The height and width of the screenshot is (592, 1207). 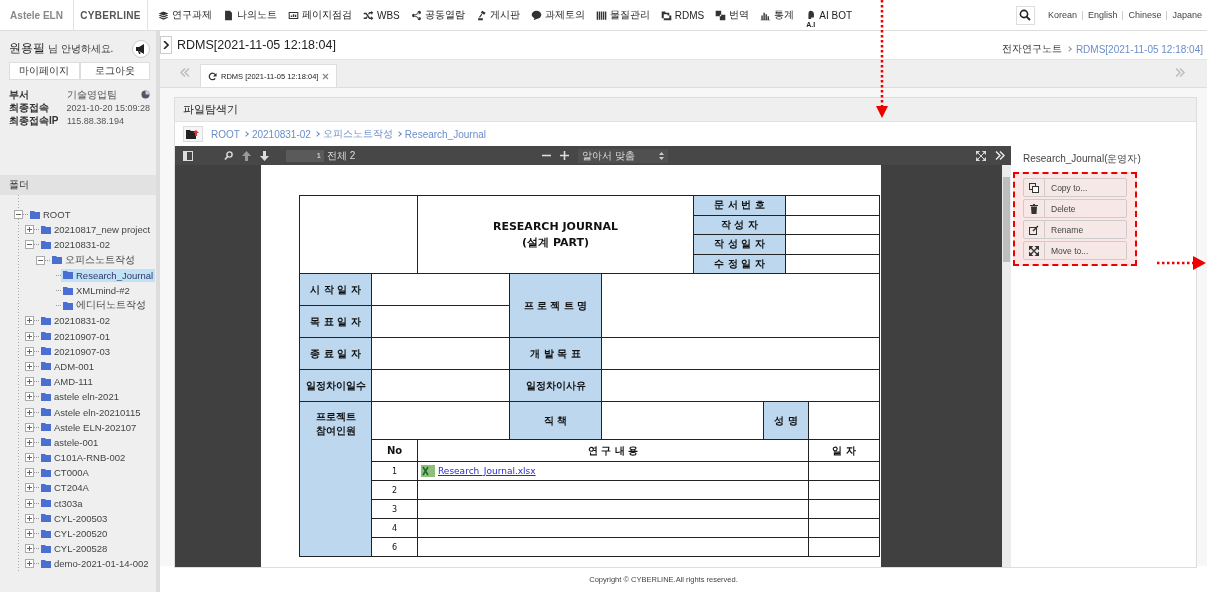 I want to click on pie-chart-icon, so click(x=145, y=94).